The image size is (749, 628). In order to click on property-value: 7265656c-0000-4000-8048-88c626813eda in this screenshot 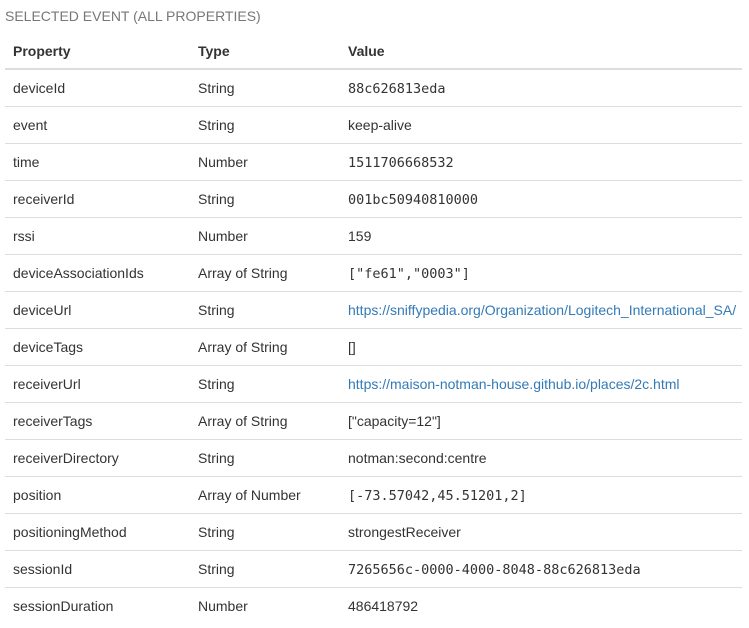, I will do `click(494, 569)`.